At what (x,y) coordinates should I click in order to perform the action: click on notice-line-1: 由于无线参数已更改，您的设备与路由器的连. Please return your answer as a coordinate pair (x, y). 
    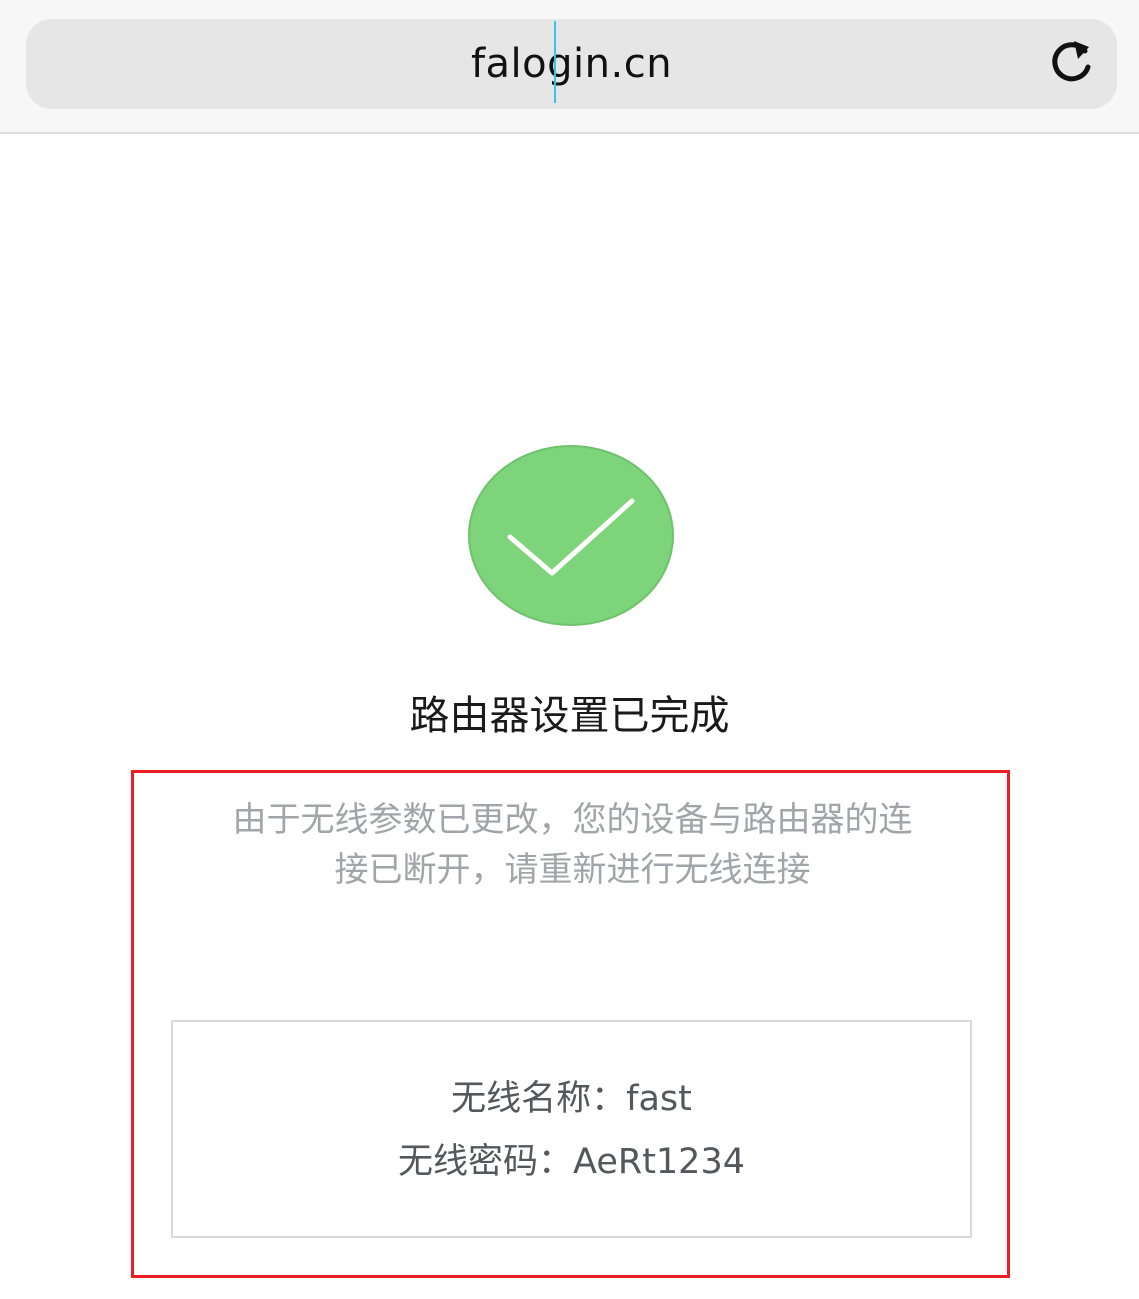
    Looking at the image, I should click on (572, 820).